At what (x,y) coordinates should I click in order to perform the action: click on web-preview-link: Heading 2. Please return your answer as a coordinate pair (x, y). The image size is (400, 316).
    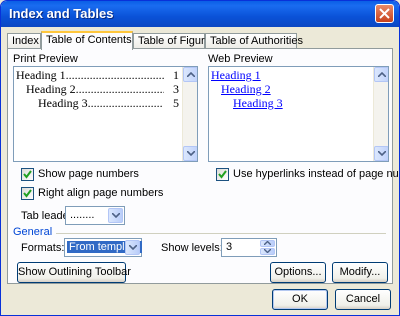
    Looking at the image, I should click on (246, 89).